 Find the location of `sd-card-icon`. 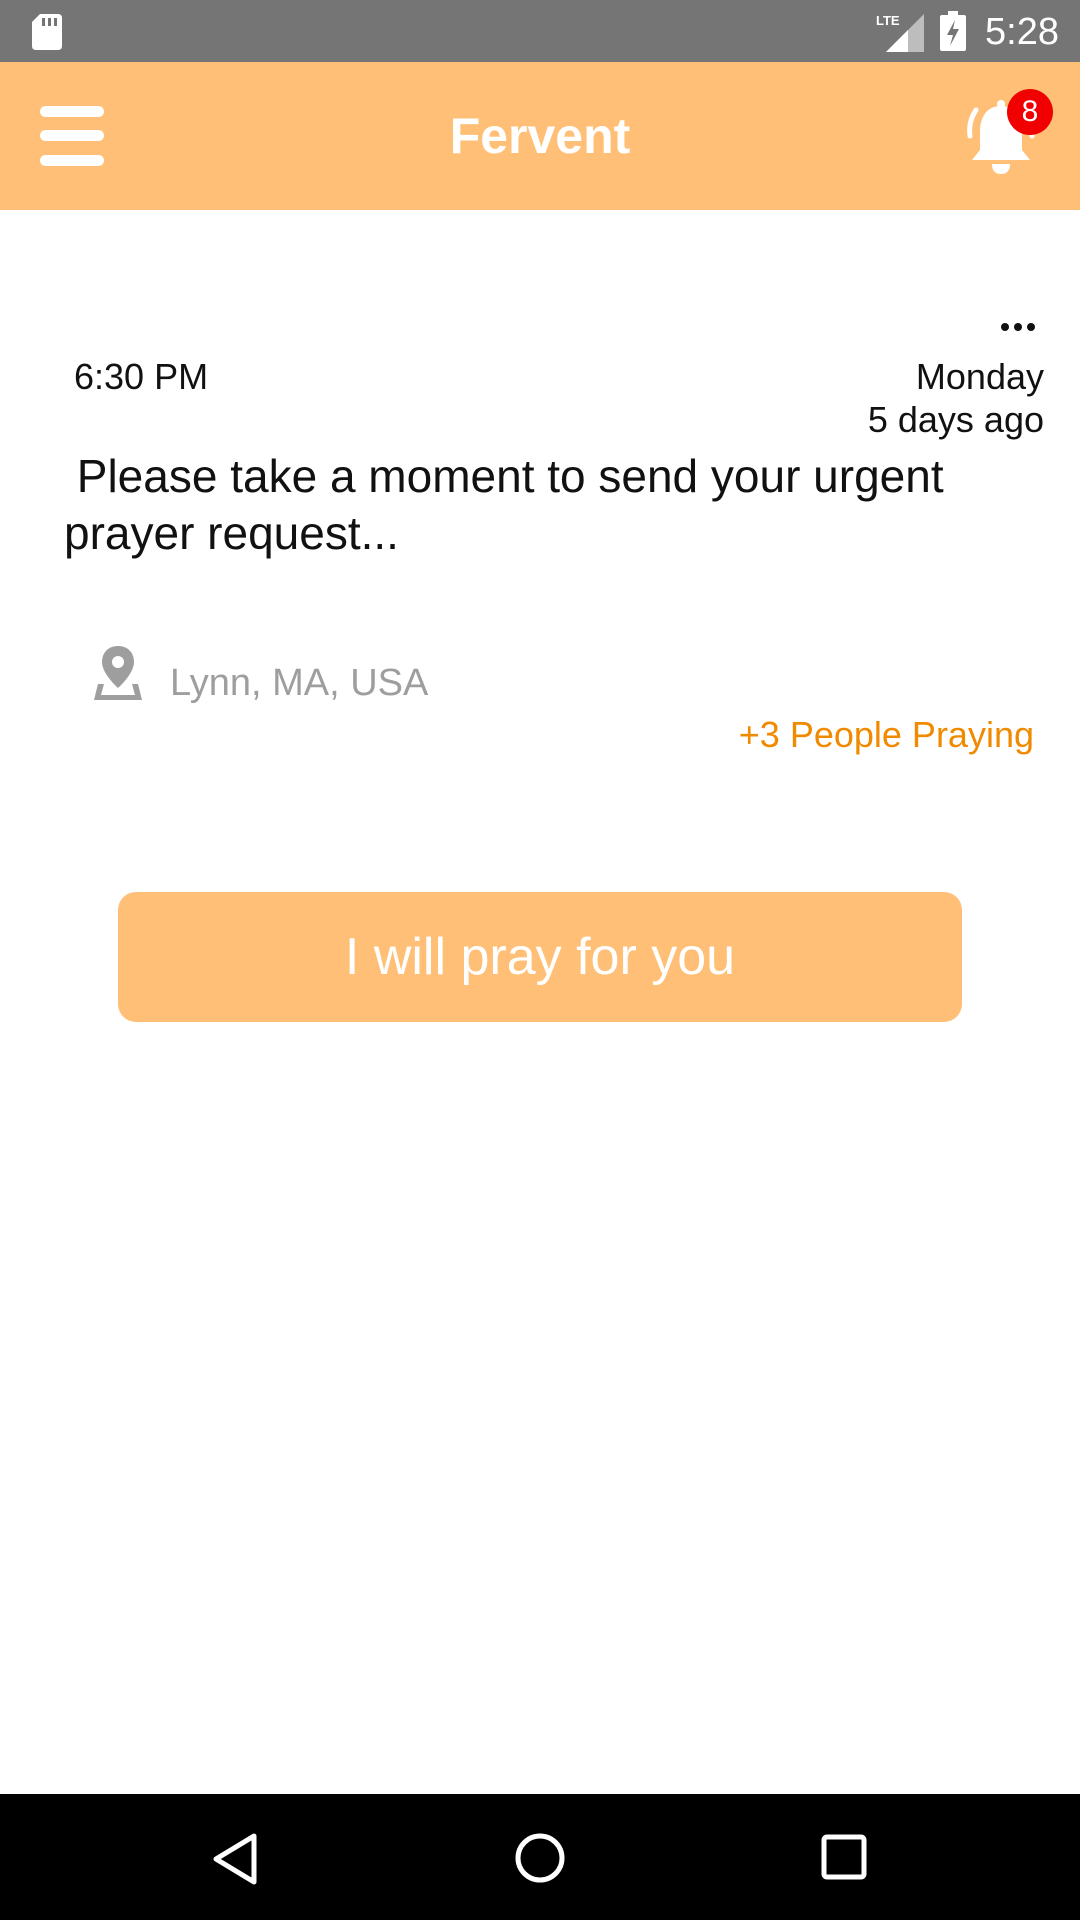

sd-card-icon is located at coordinates (47, 32).